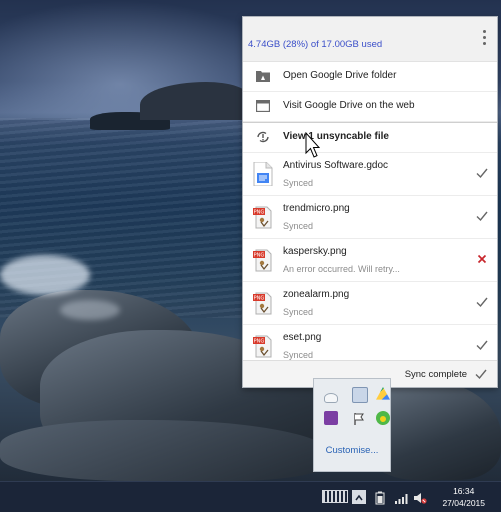 This screenshot has height=512, width=501. Describe the element at coordinates (316, 208) in the screenshot. I see `file-name: trendmicro.png` at that location.